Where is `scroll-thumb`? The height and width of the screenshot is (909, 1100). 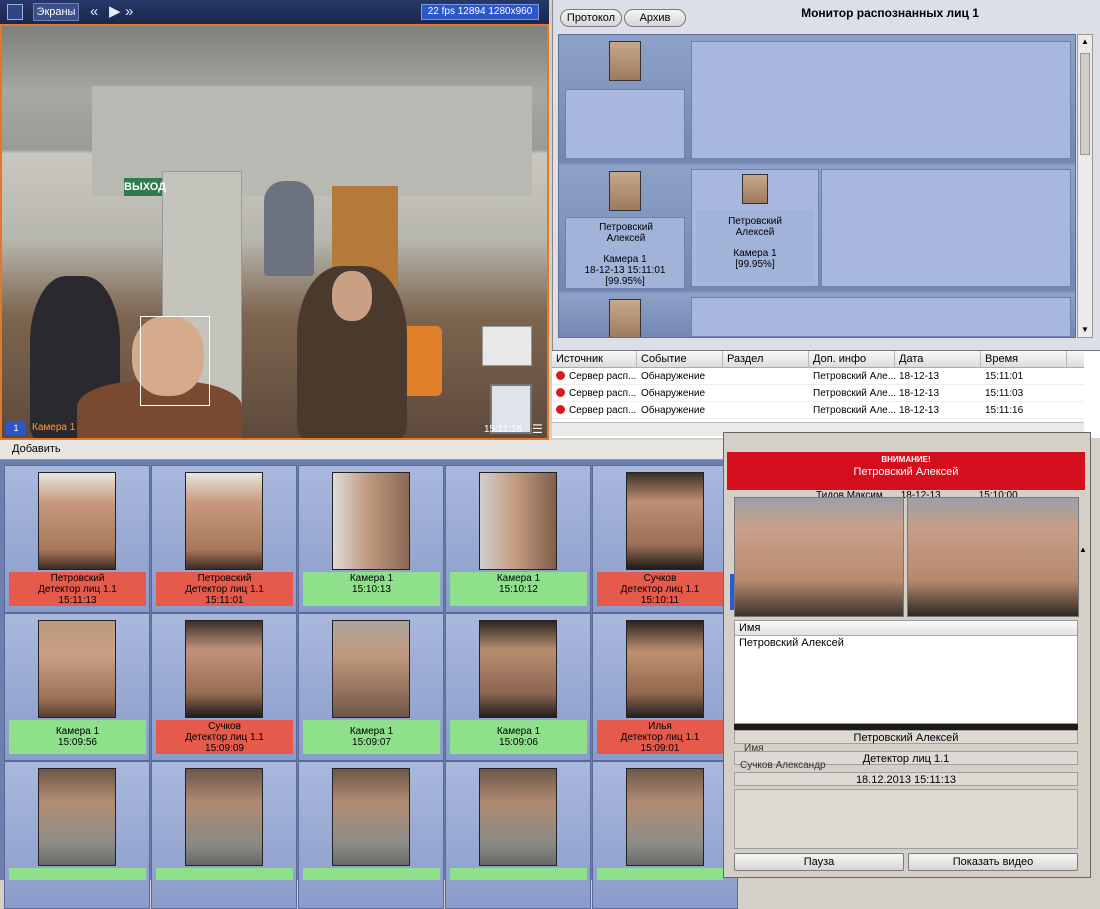 scroll-thumb is located at coordinates (1085, 104).